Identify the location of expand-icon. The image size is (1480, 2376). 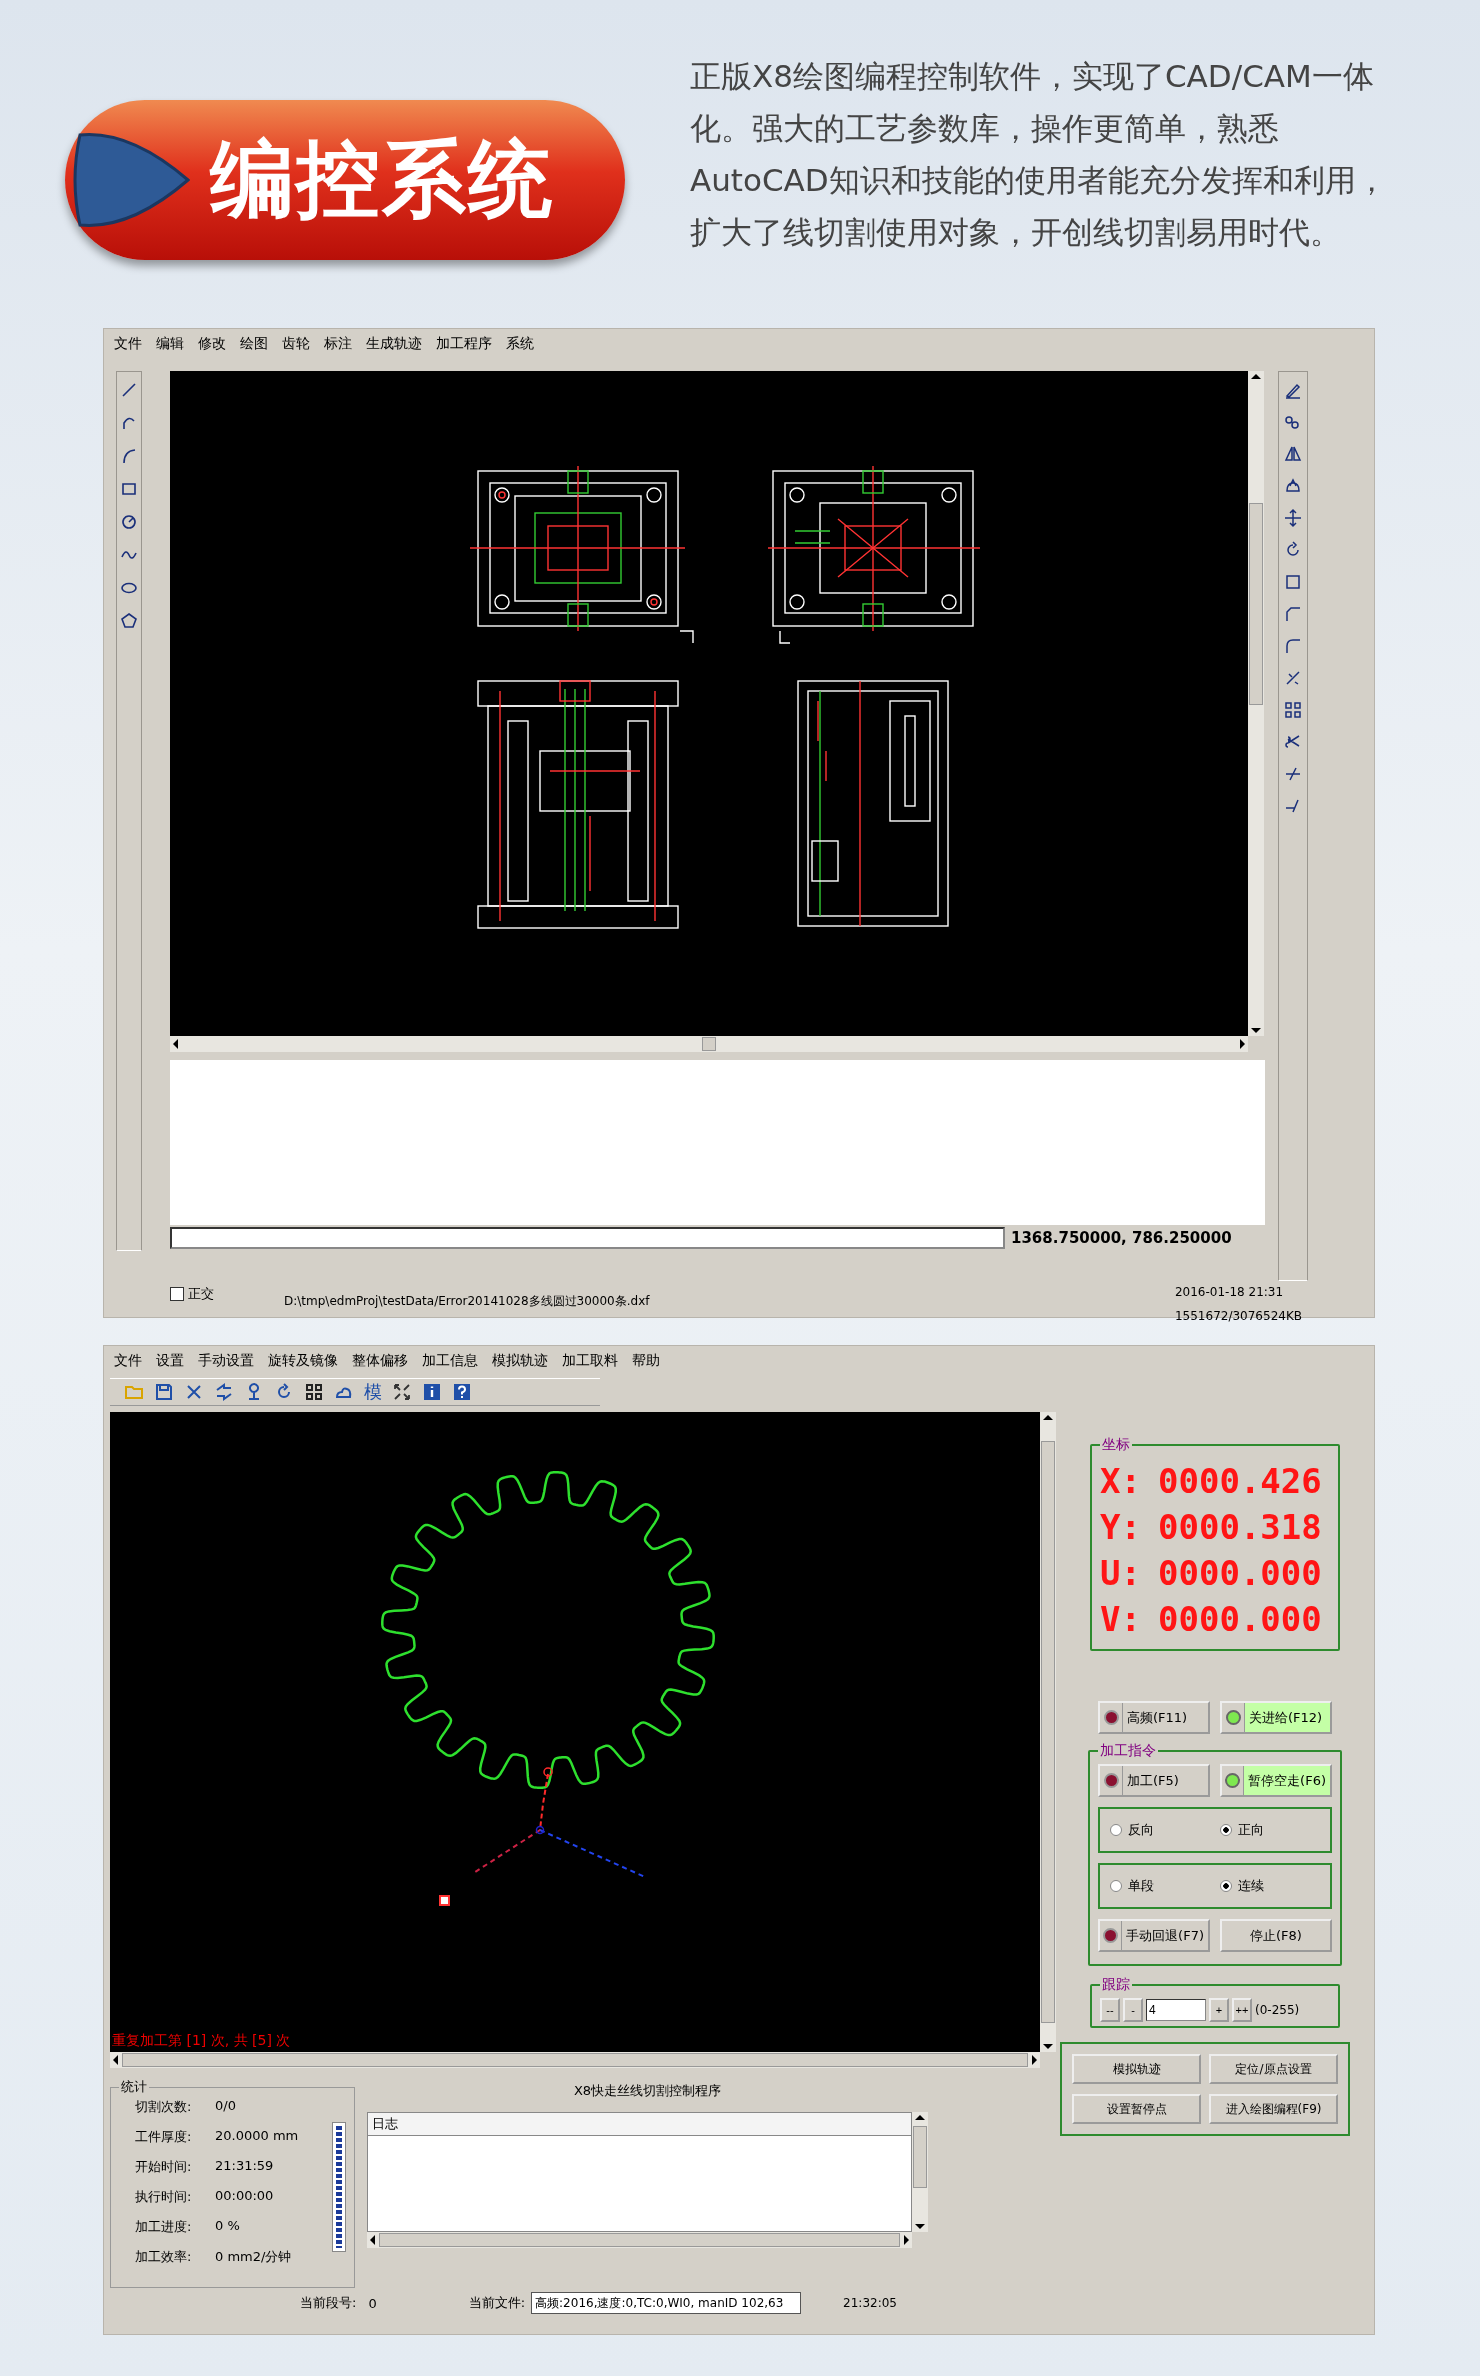
(402, 1392).